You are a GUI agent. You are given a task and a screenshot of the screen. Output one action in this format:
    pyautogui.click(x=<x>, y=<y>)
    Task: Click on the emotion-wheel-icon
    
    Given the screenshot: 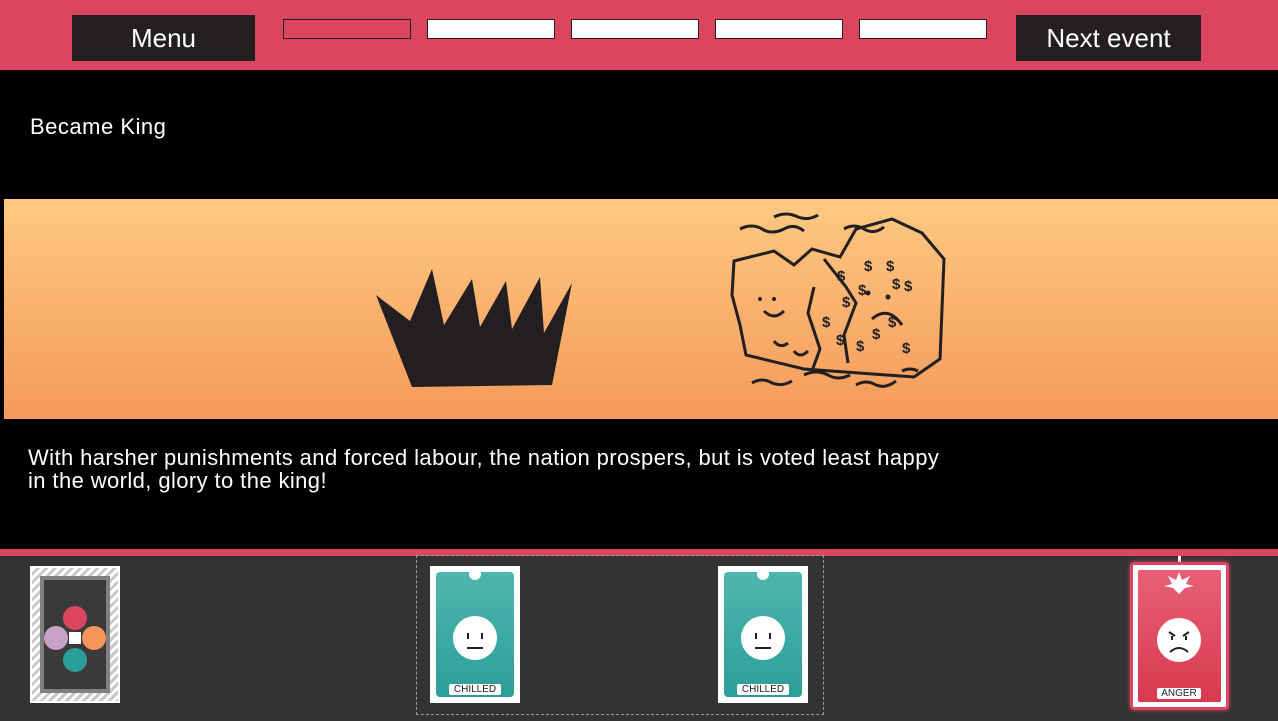 What is the action you would take?
    pyautogui.click(x=75, y=639)
    